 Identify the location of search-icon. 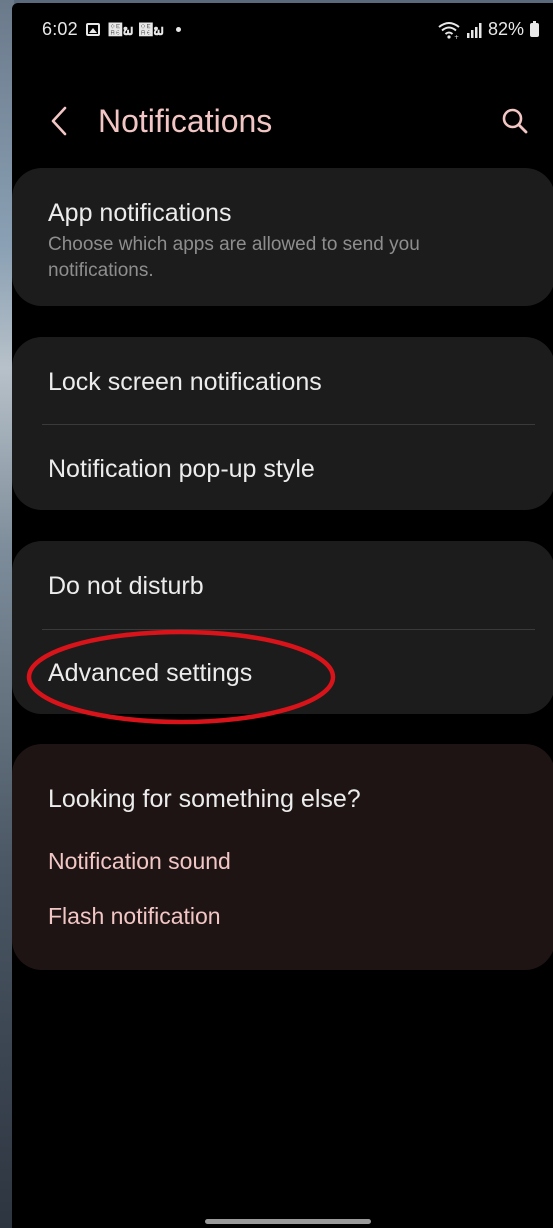
(515, 121).